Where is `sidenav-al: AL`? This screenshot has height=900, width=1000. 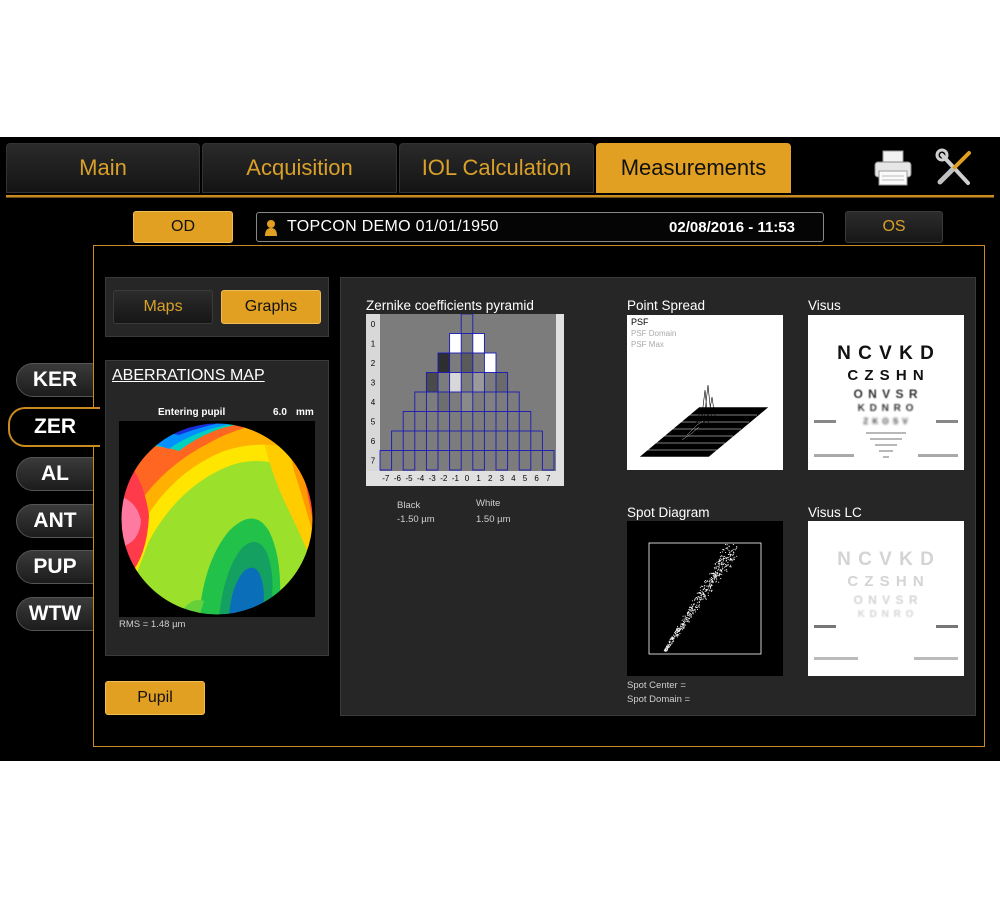
sidenav-al: AL is located at coordinates (55, 474).